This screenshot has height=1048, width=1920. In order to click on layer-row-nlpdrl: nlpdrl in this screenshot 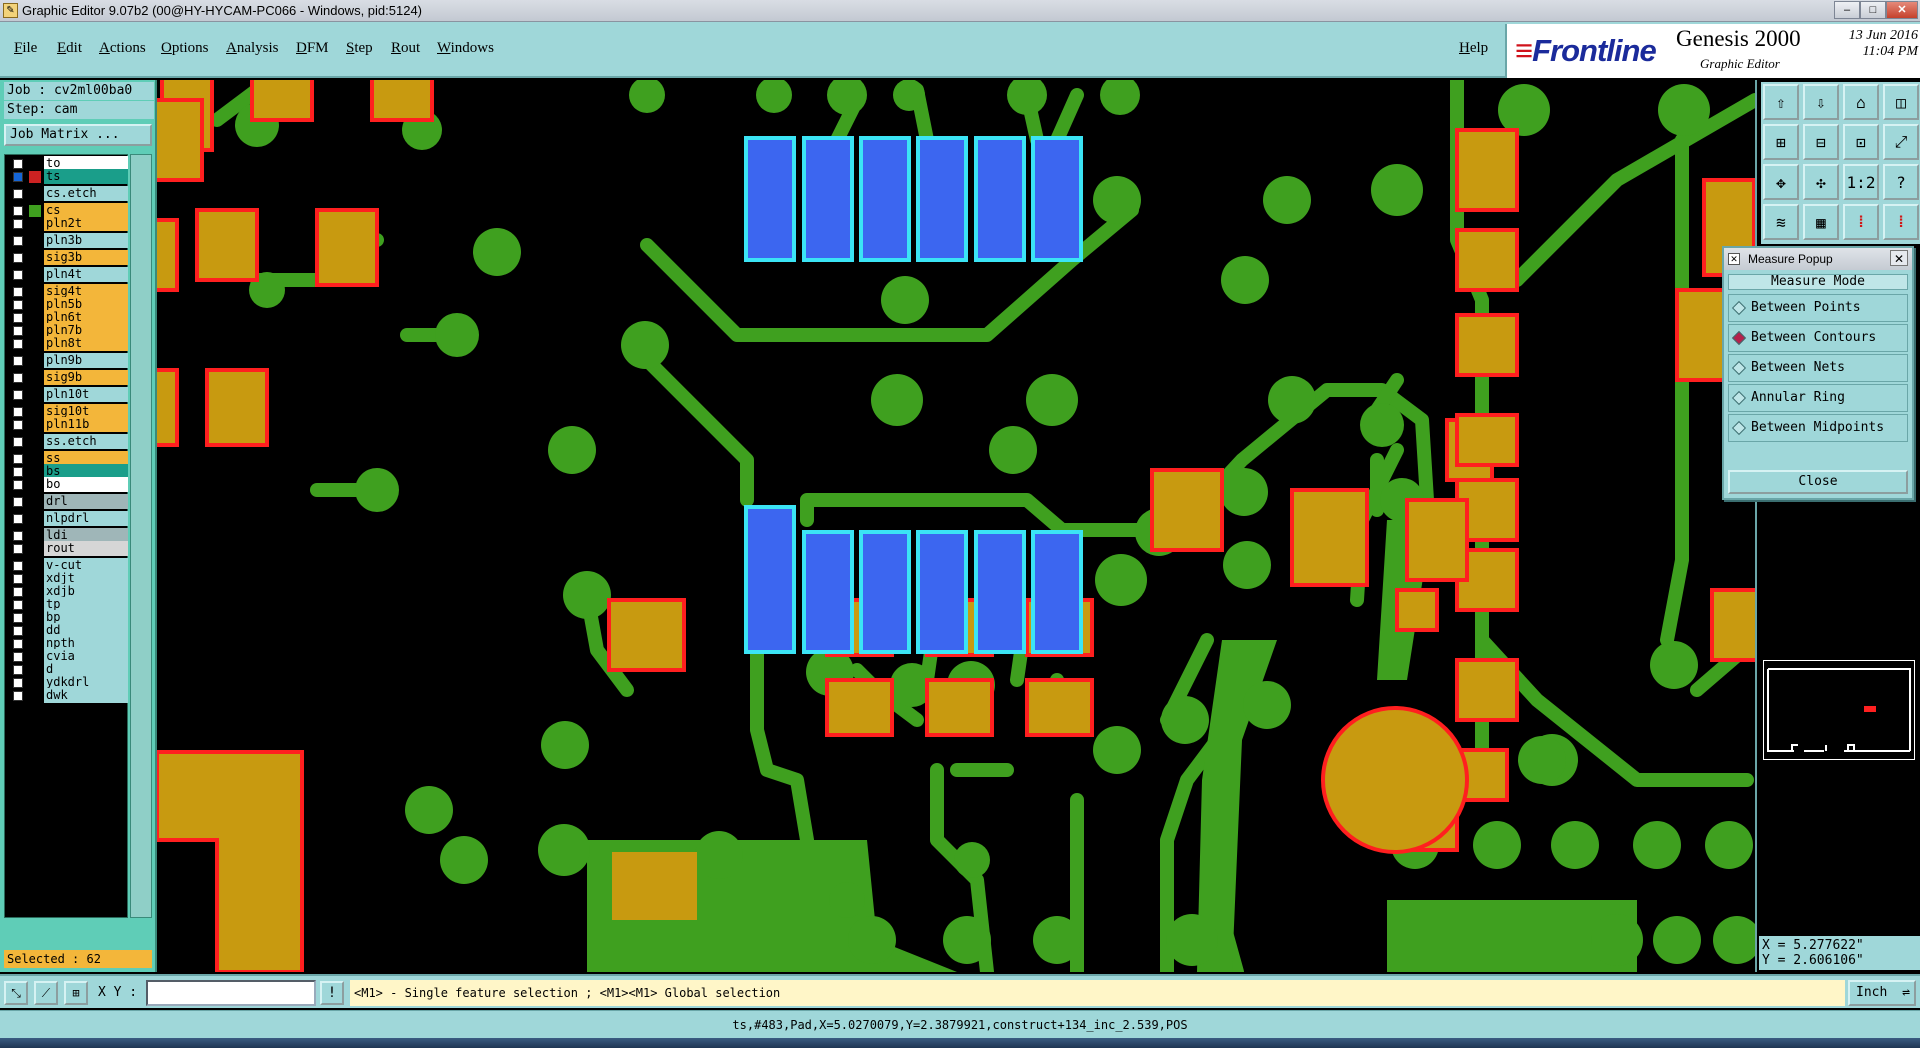, I will do `click(67, 518)`.